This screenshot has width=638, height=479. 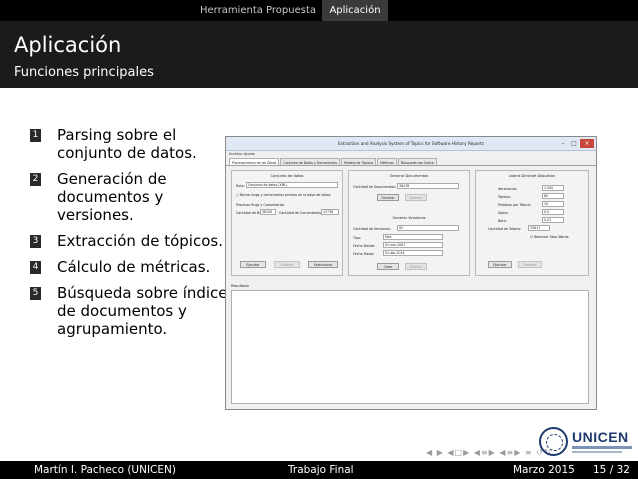 I want to click on topics-label: Tópicos:, so click(x=505, y=197).